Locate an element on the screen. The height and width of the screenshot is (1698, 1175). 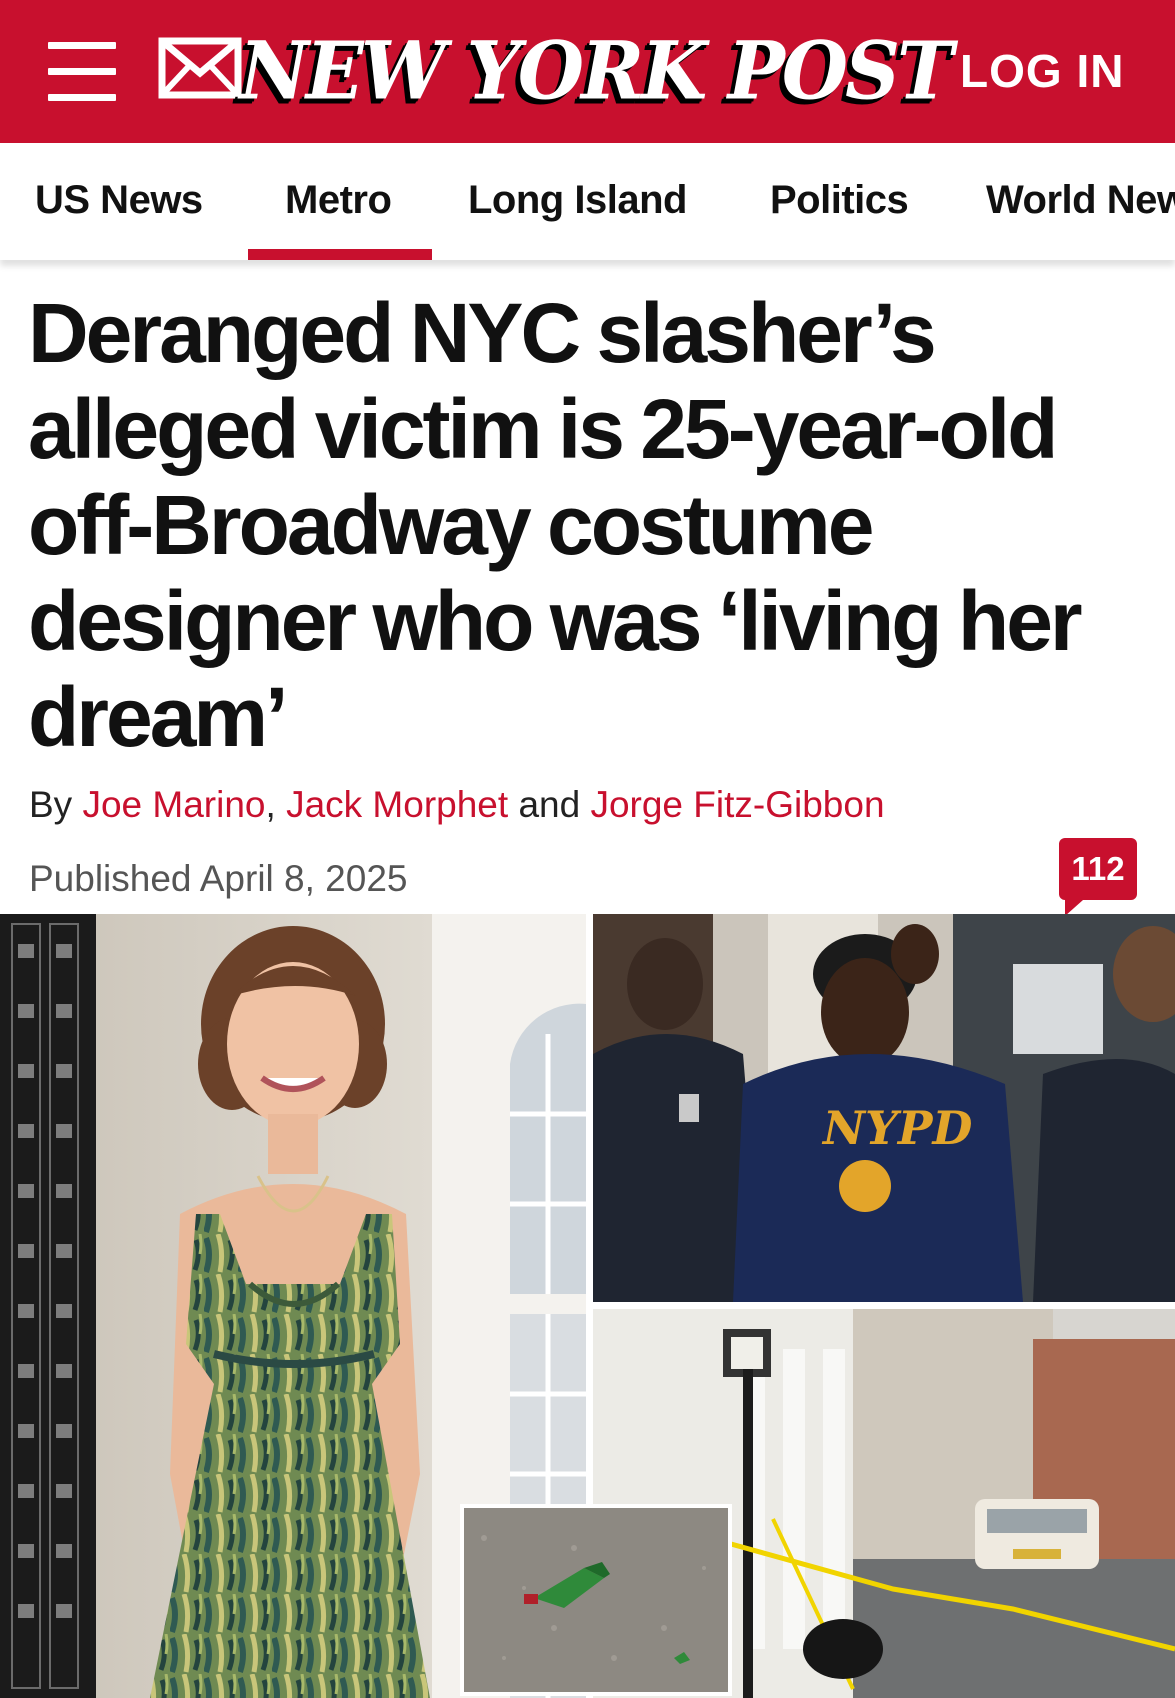
hoodie-text: NYPD is located at coordinates (896, 1128).